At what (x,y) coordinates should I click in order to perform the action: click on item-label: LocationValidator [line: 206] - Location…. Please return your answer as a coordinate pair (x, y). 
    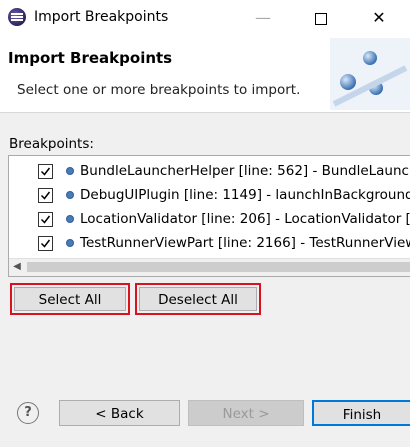
    Looking at the image, I should click on (245, 219).